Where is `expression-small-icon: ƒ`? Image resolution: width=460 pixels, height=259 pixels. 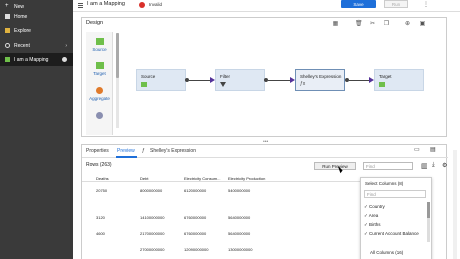
expression-small-icon: ƒ is located at coordinates (143, 151).